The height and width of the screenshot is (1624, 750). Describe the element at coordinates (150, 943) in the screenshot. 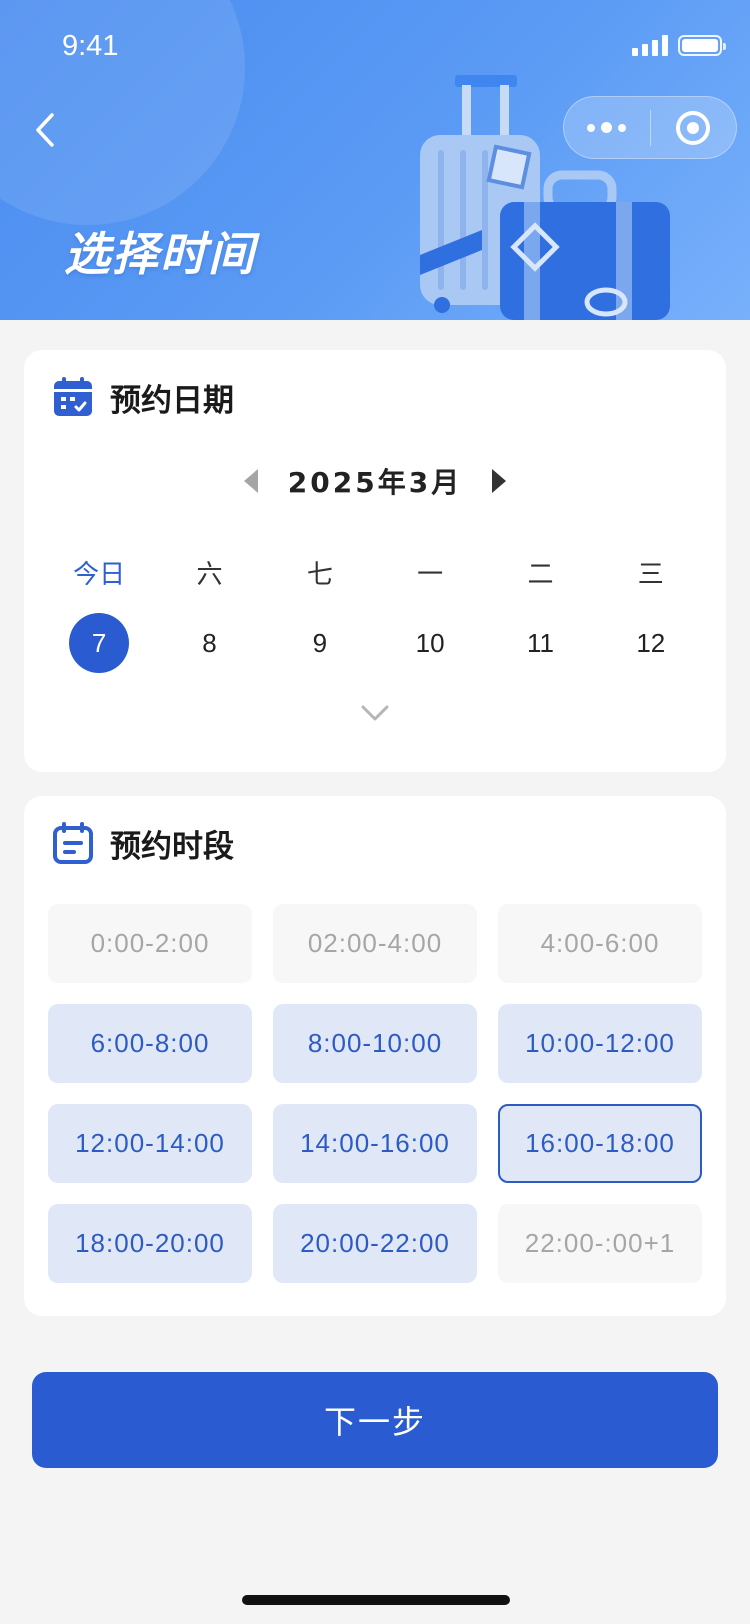

I see `time-slot: 0:00-2:00` at that location.